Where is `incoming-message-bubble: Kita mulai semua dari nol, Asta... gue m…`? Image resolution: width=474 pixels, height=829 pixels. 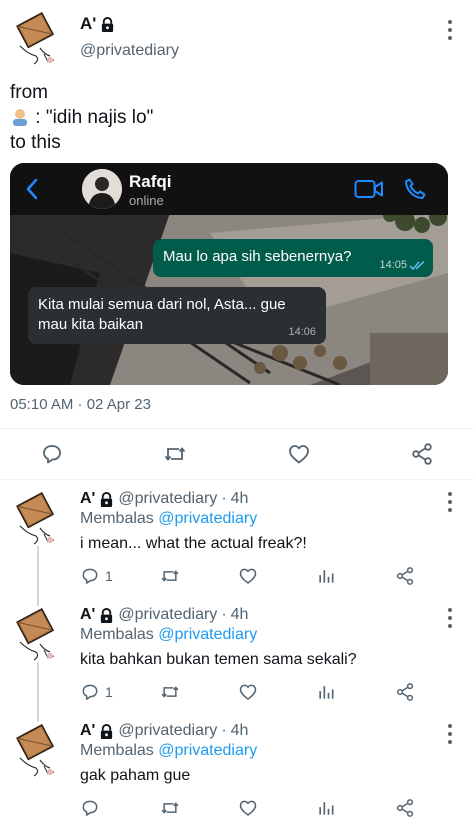 incoming-message-bubble: Kita mulai semua dari nol, Asta... gue m… is located at coordinates (177, 315).